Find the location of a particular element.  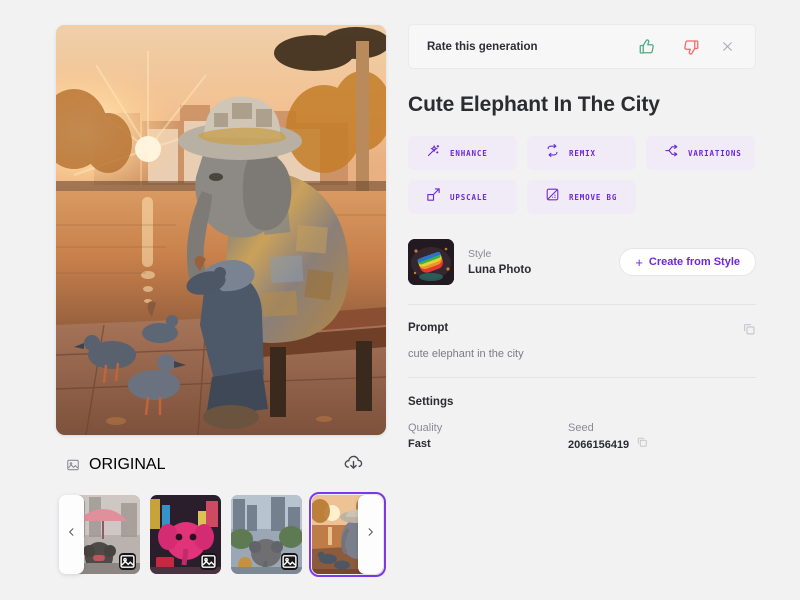

setting-quality-key: Quality is located at coordinates (425, 428).